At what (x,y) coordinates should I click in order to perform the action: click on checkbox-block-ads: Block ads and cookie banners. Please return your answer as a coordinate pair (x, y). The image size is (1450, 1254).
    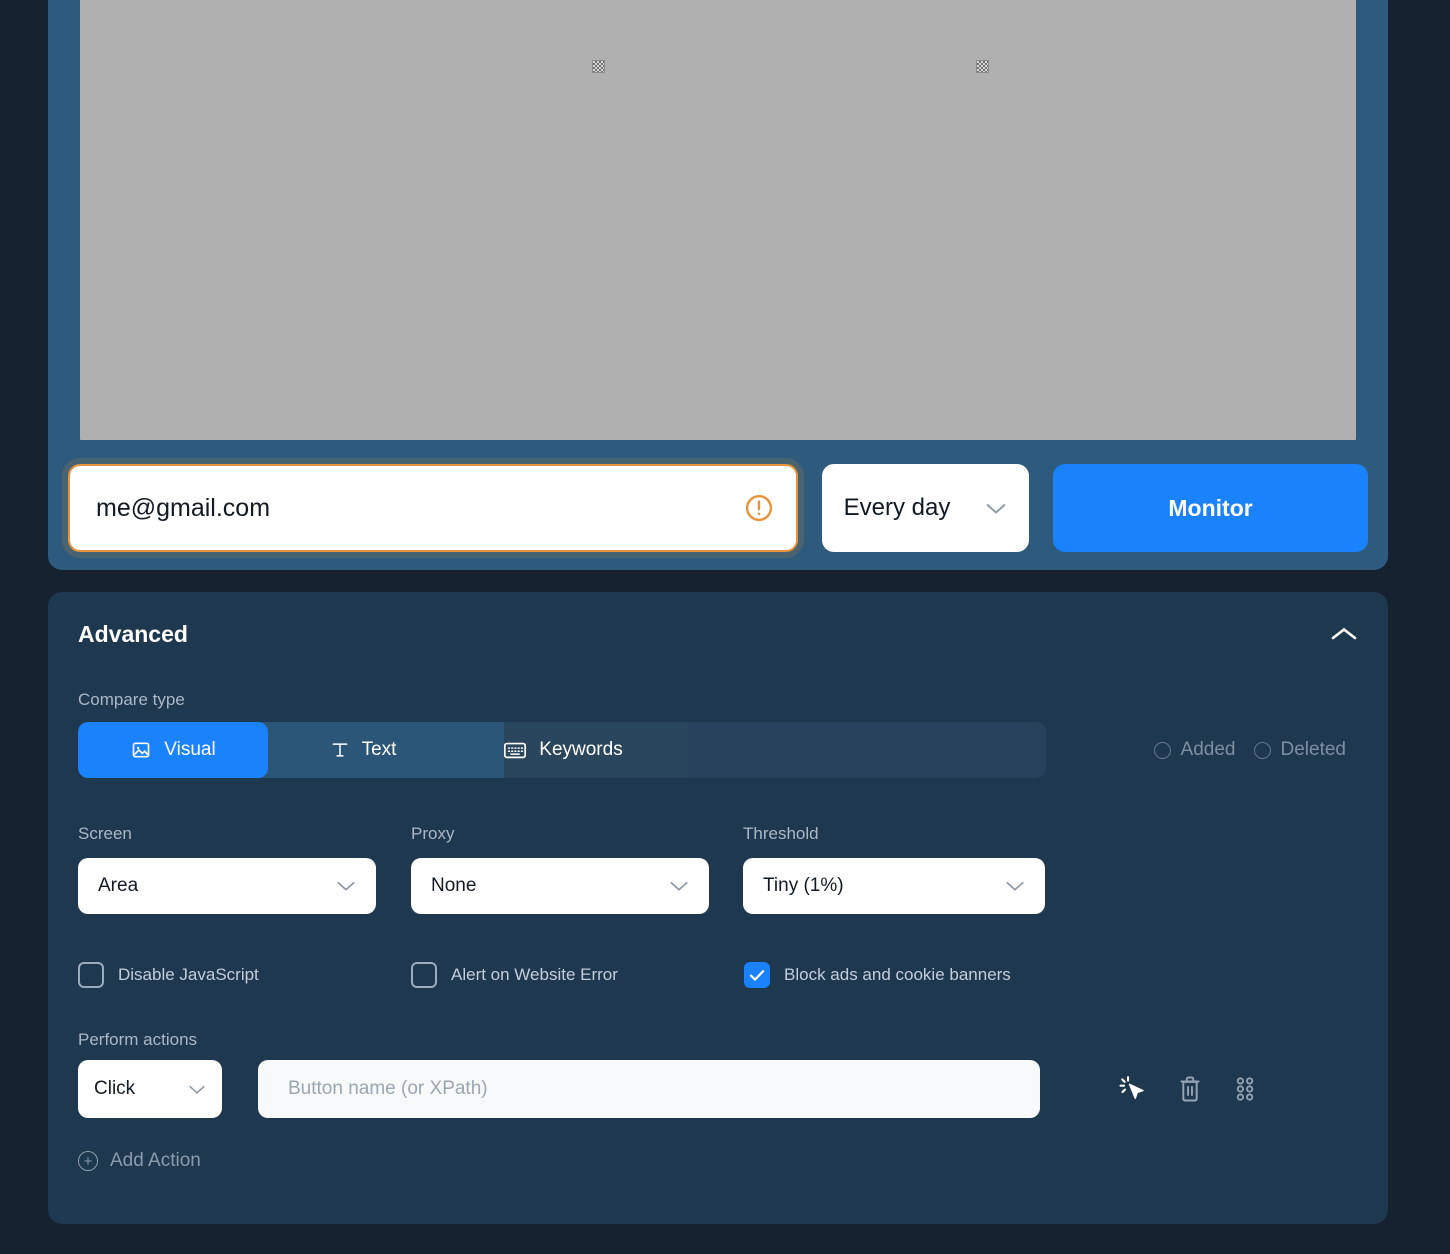
    Looking at the image, I should click on (877, 975).